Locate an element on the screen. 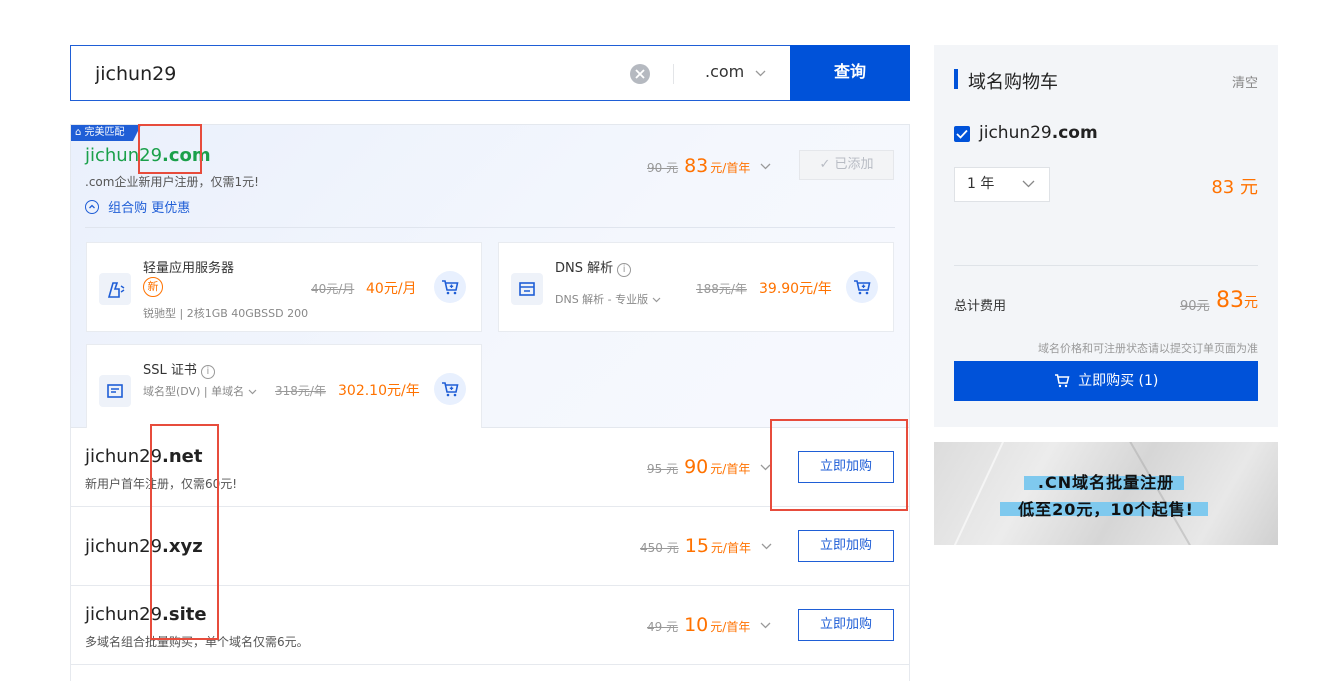 The height and width of the screenshot is (681, 1330). clear-cart-link: 清空 is located at coordinates (1245, 81).